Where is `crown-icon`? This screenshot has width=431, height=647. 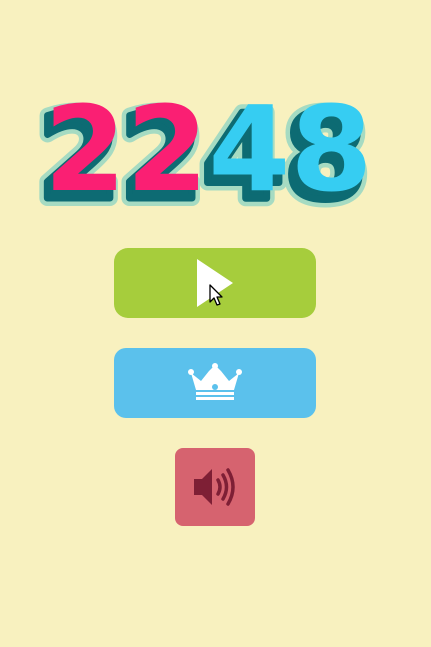
crown-icon is located at coordinates (215, 381).